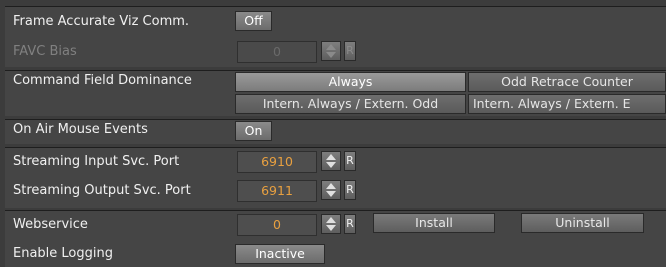  What do you see at coordinates (350, 190) in the screenshot?
I see `streaming-output-reset-button: R` at bounding box center [350, 190].